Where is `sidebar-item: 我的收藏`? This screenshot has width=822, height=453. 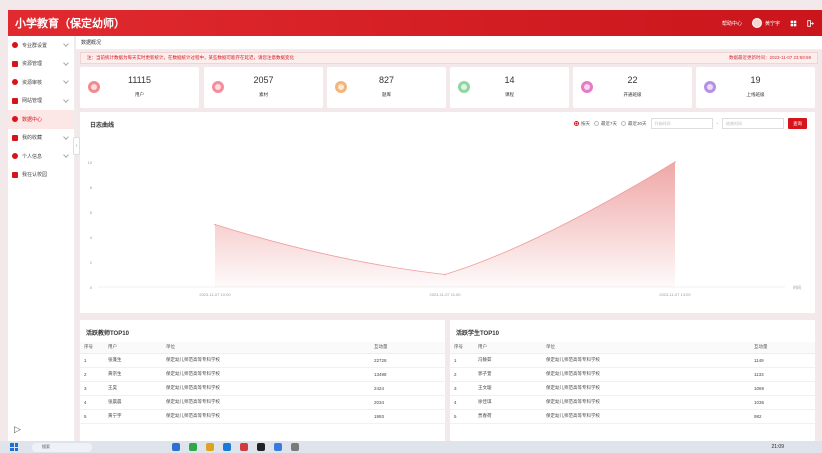 sidebar-item: 我的收藏 is located at coordinates (41, 138).